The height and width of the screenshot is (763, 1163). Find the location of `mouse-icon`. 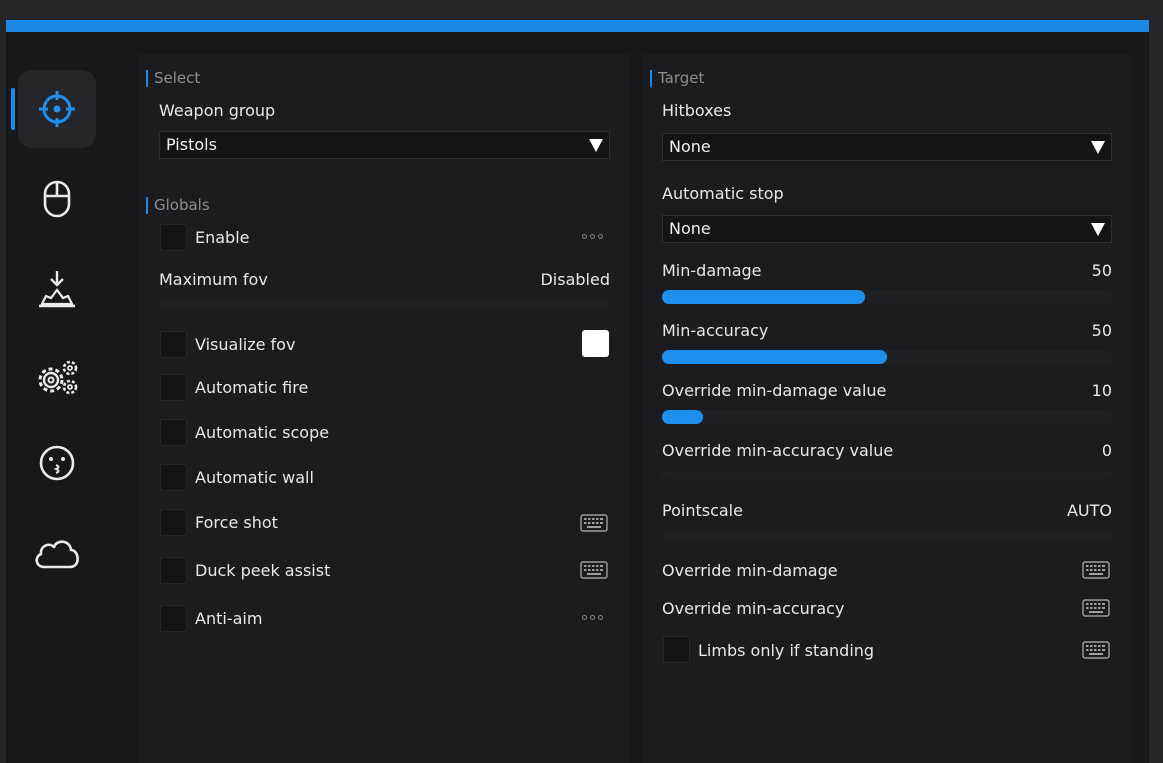

mouse-icon is located at coordinates (57, 199).